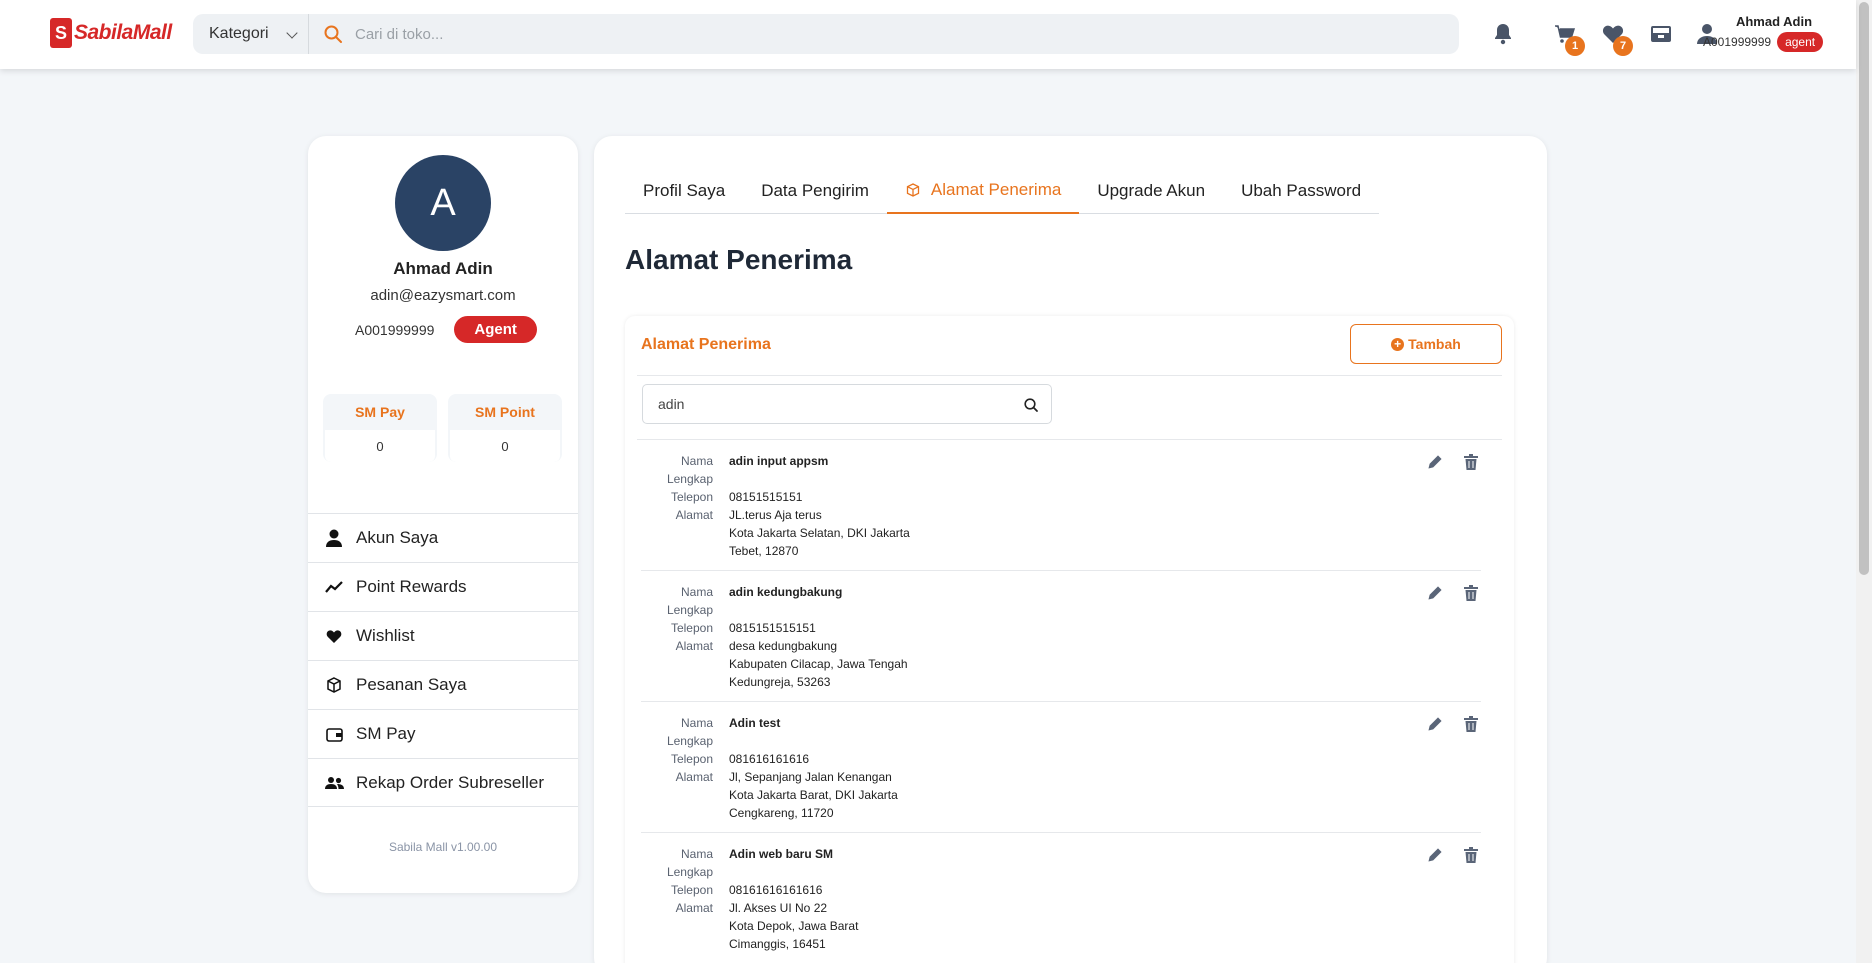  I want to click on divider, so click(1069, 375).